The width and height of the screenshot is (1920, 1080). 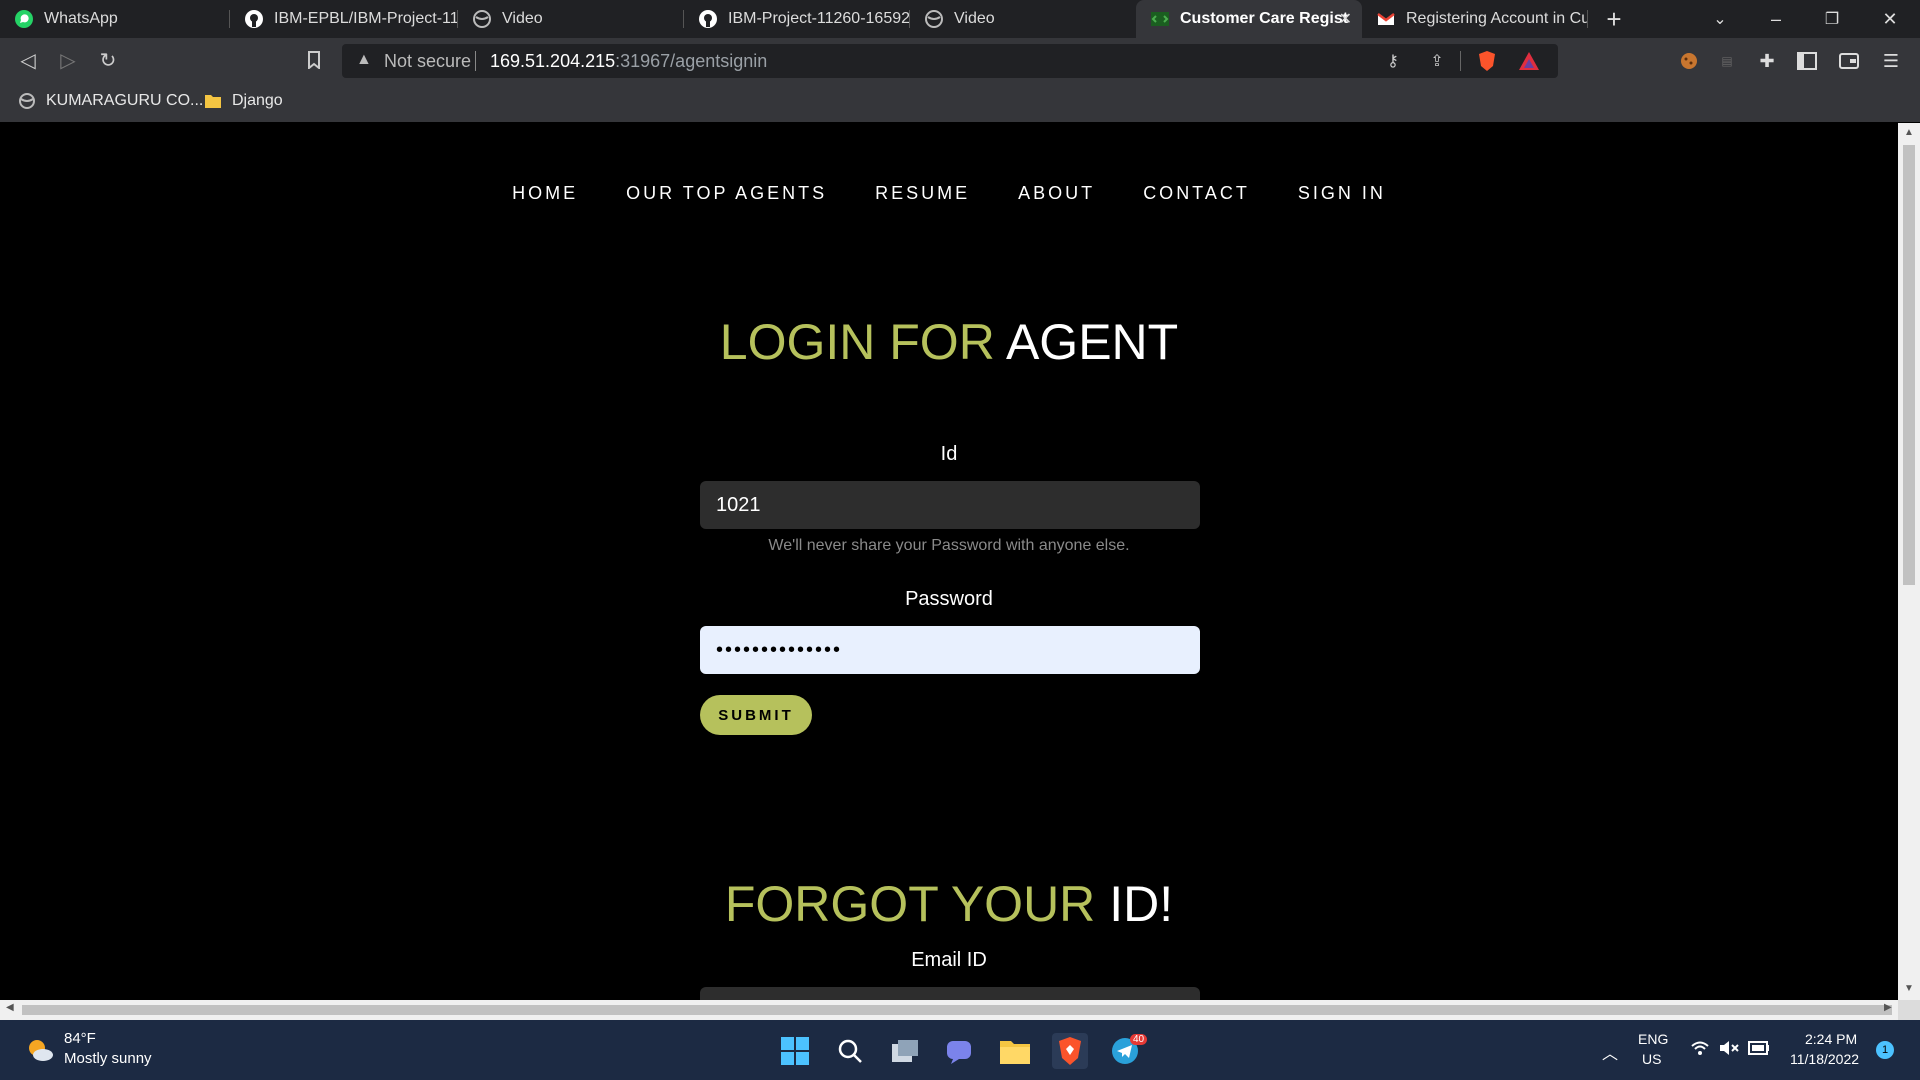 What do you see at coordinates (108, 60) in the screenshot?
I see `reload-icon: ↻` at bounding box center [108, 60].